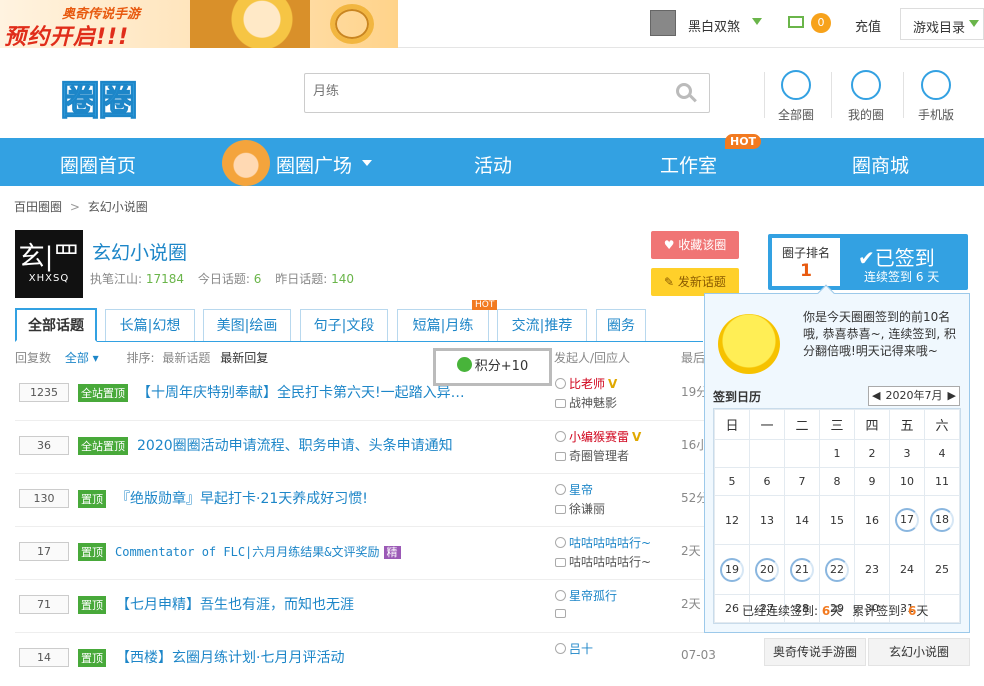 The width and height of the screenshot is (984, 686). I want to click on table-row: 14 置顶 【西楼】玄圈月练计划·七月月评活动 吕十 07-03, so click(365, 659).